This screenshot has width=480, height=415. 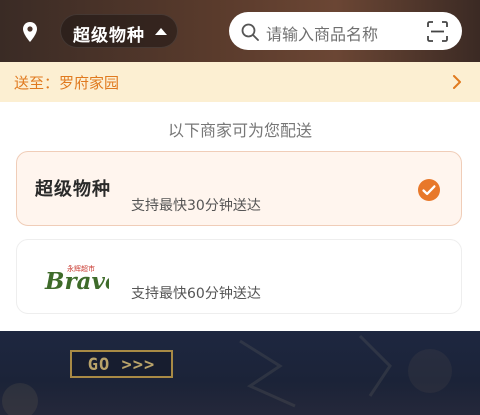 I want to click on go-label: GO >>>, so click(x=121, y=365).